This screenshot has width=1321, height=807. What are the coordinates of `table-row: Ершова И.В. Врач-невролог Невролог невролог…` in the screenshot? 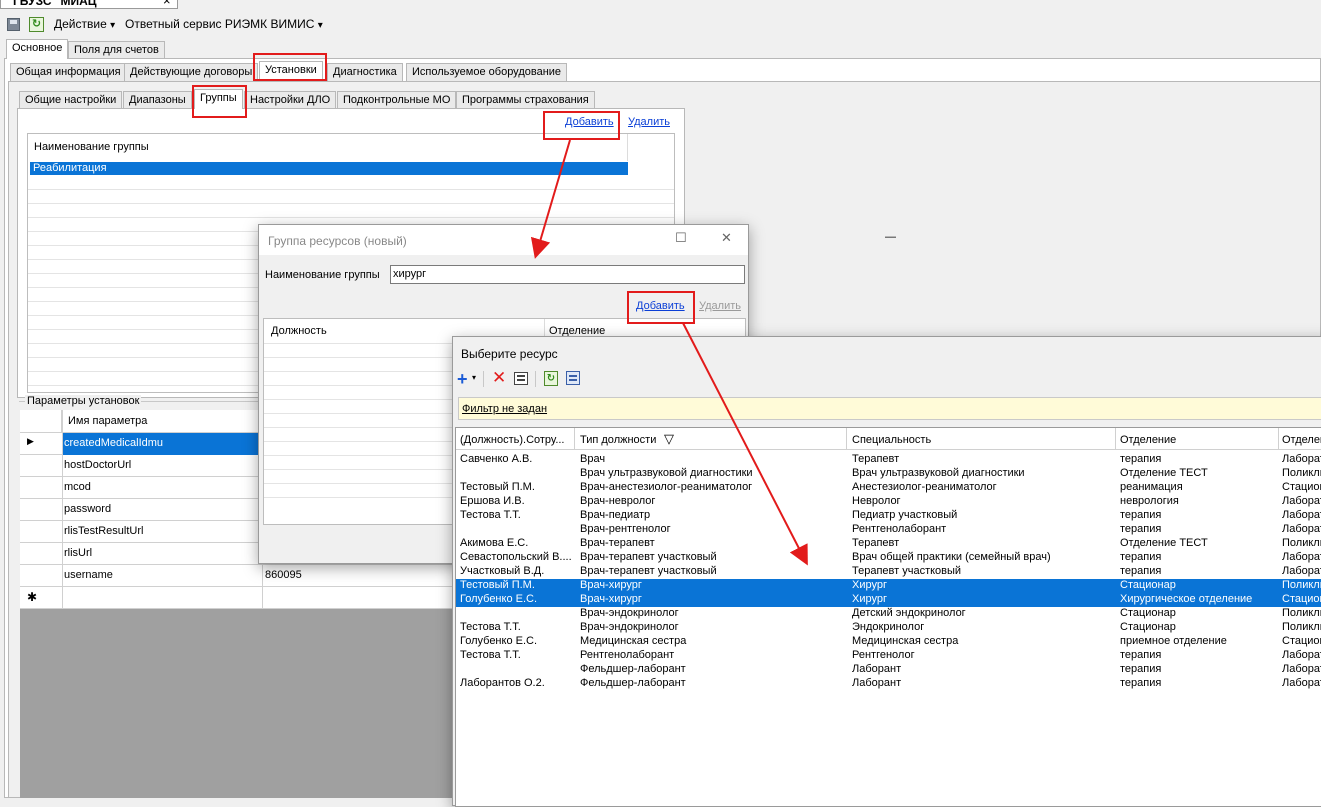 It's located at (888, 502).